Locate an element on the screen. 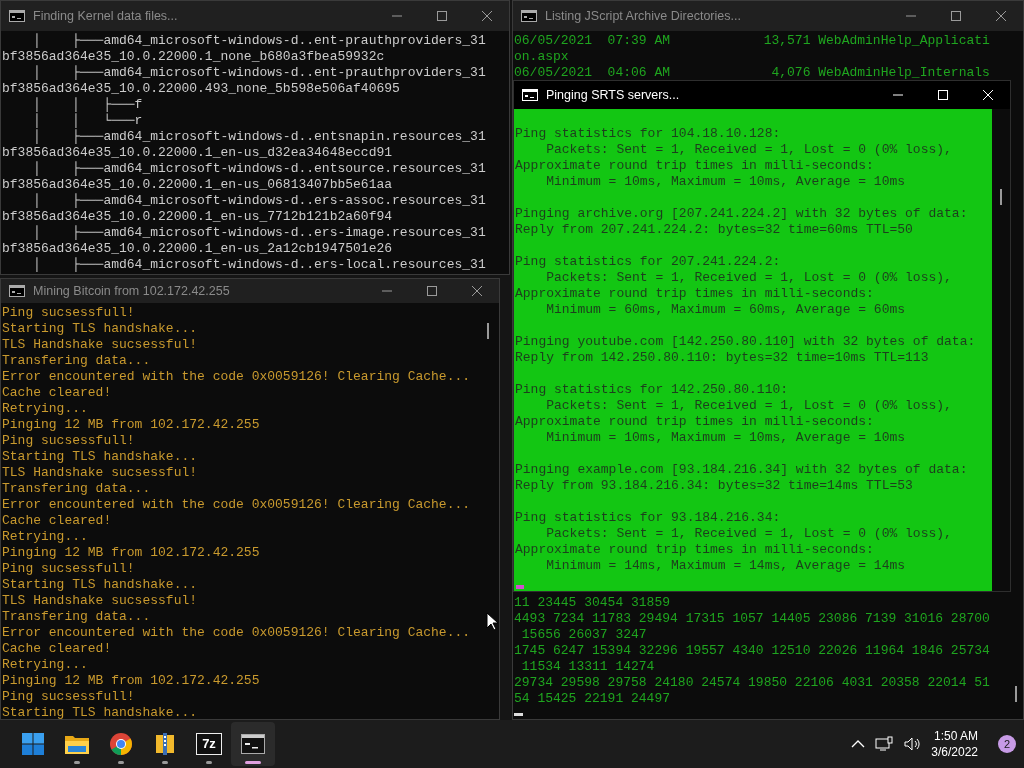  console-line: │ ├───amd64_microsoft-windows-d..entsnapin.resources_31 is located at coordinates (259, 137).